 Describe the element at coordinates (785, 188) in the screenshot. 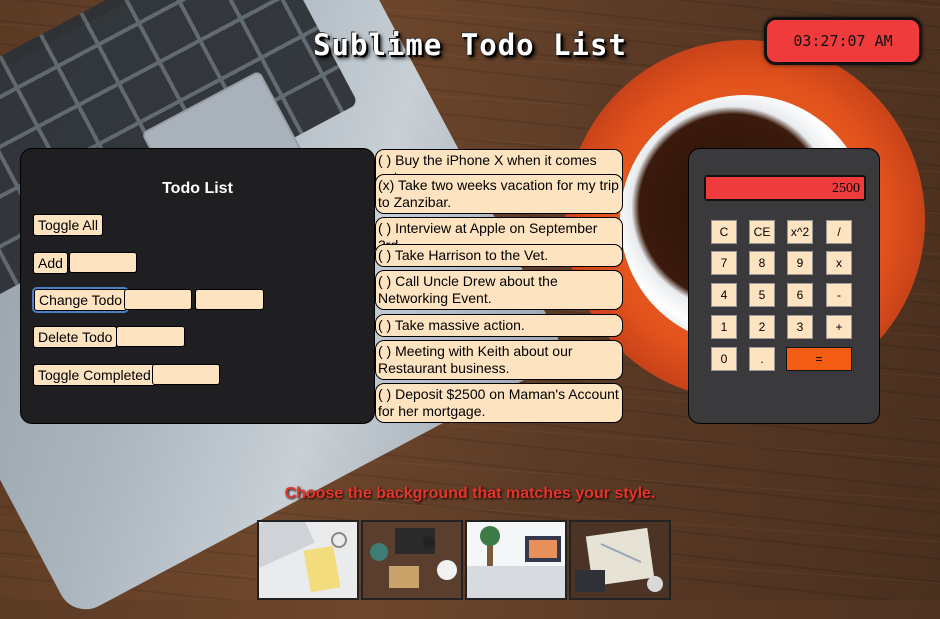

I see `calculator-display: 2500` at that location.